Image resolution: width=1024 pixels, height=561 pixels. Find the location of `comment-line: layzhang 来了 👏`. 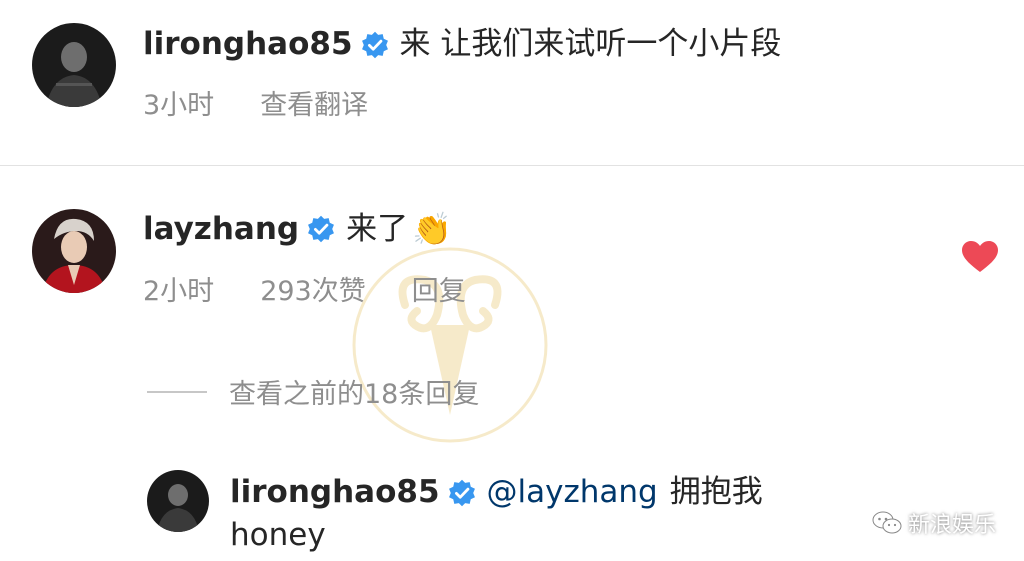

comment-line: layzhang 来了 👏 is located at coordinates (297, 229).